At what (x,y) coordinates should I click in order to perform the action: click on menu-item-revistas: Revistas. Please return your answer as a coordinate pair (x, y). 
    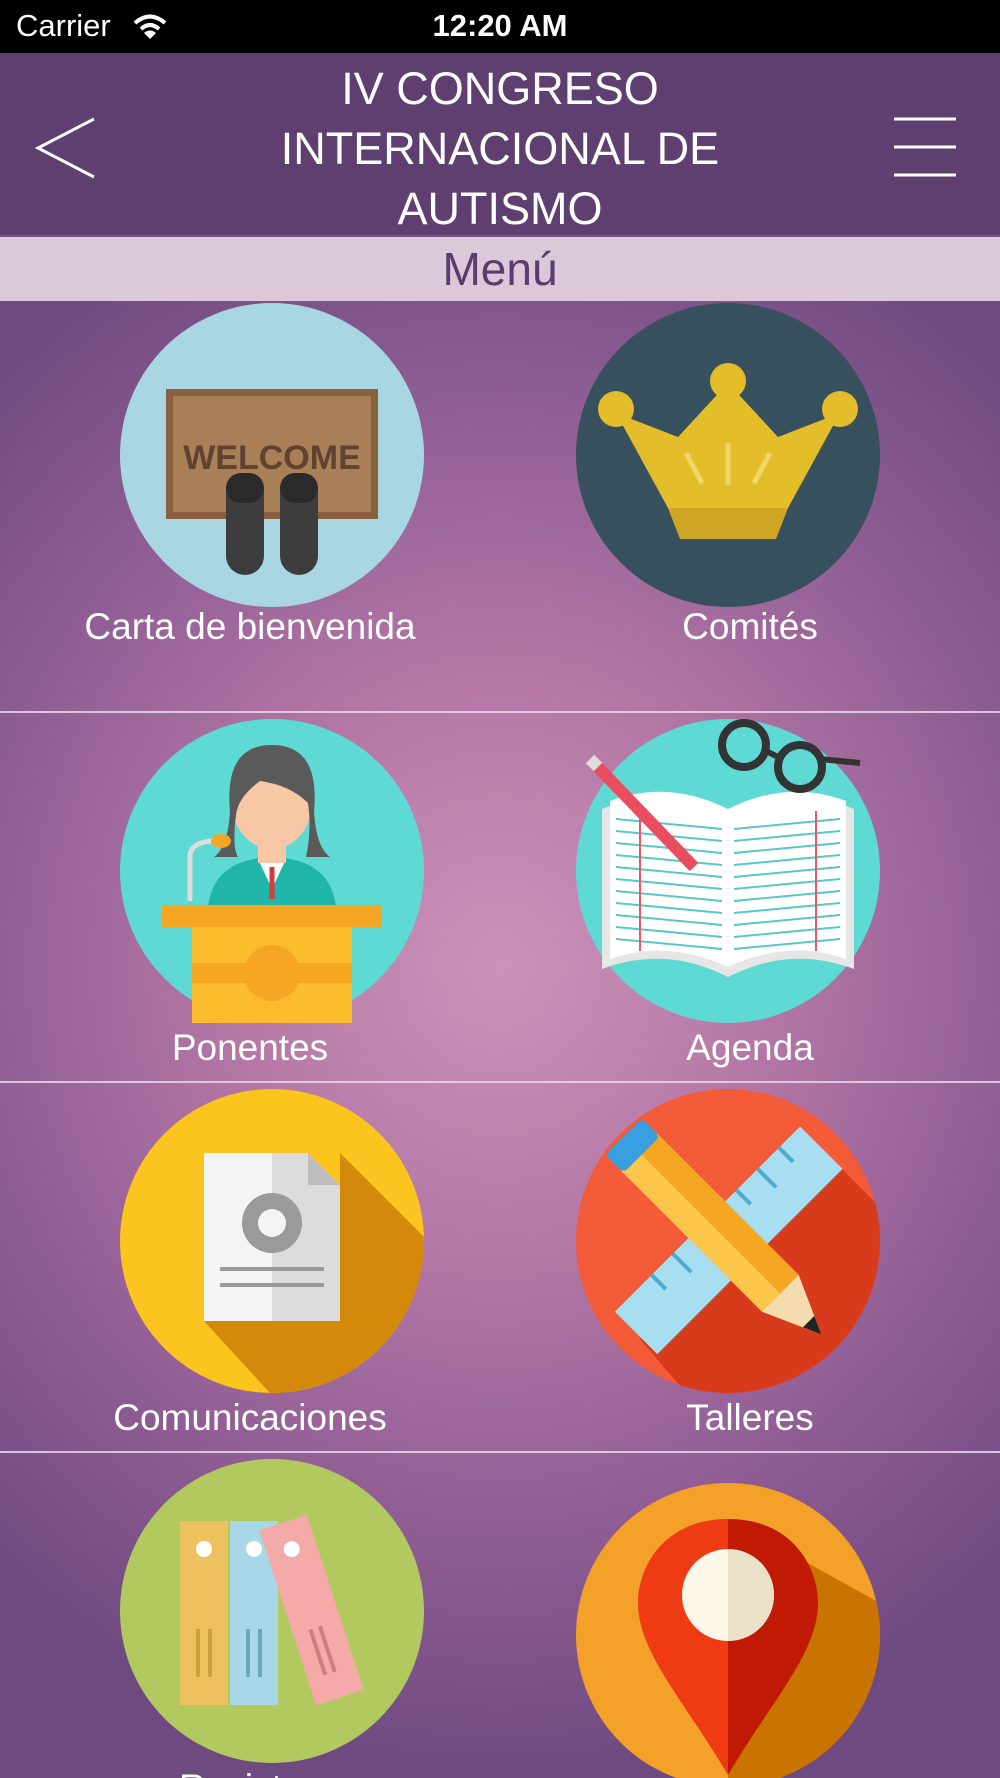
    Looking at the image, I should click on (250, 1615).